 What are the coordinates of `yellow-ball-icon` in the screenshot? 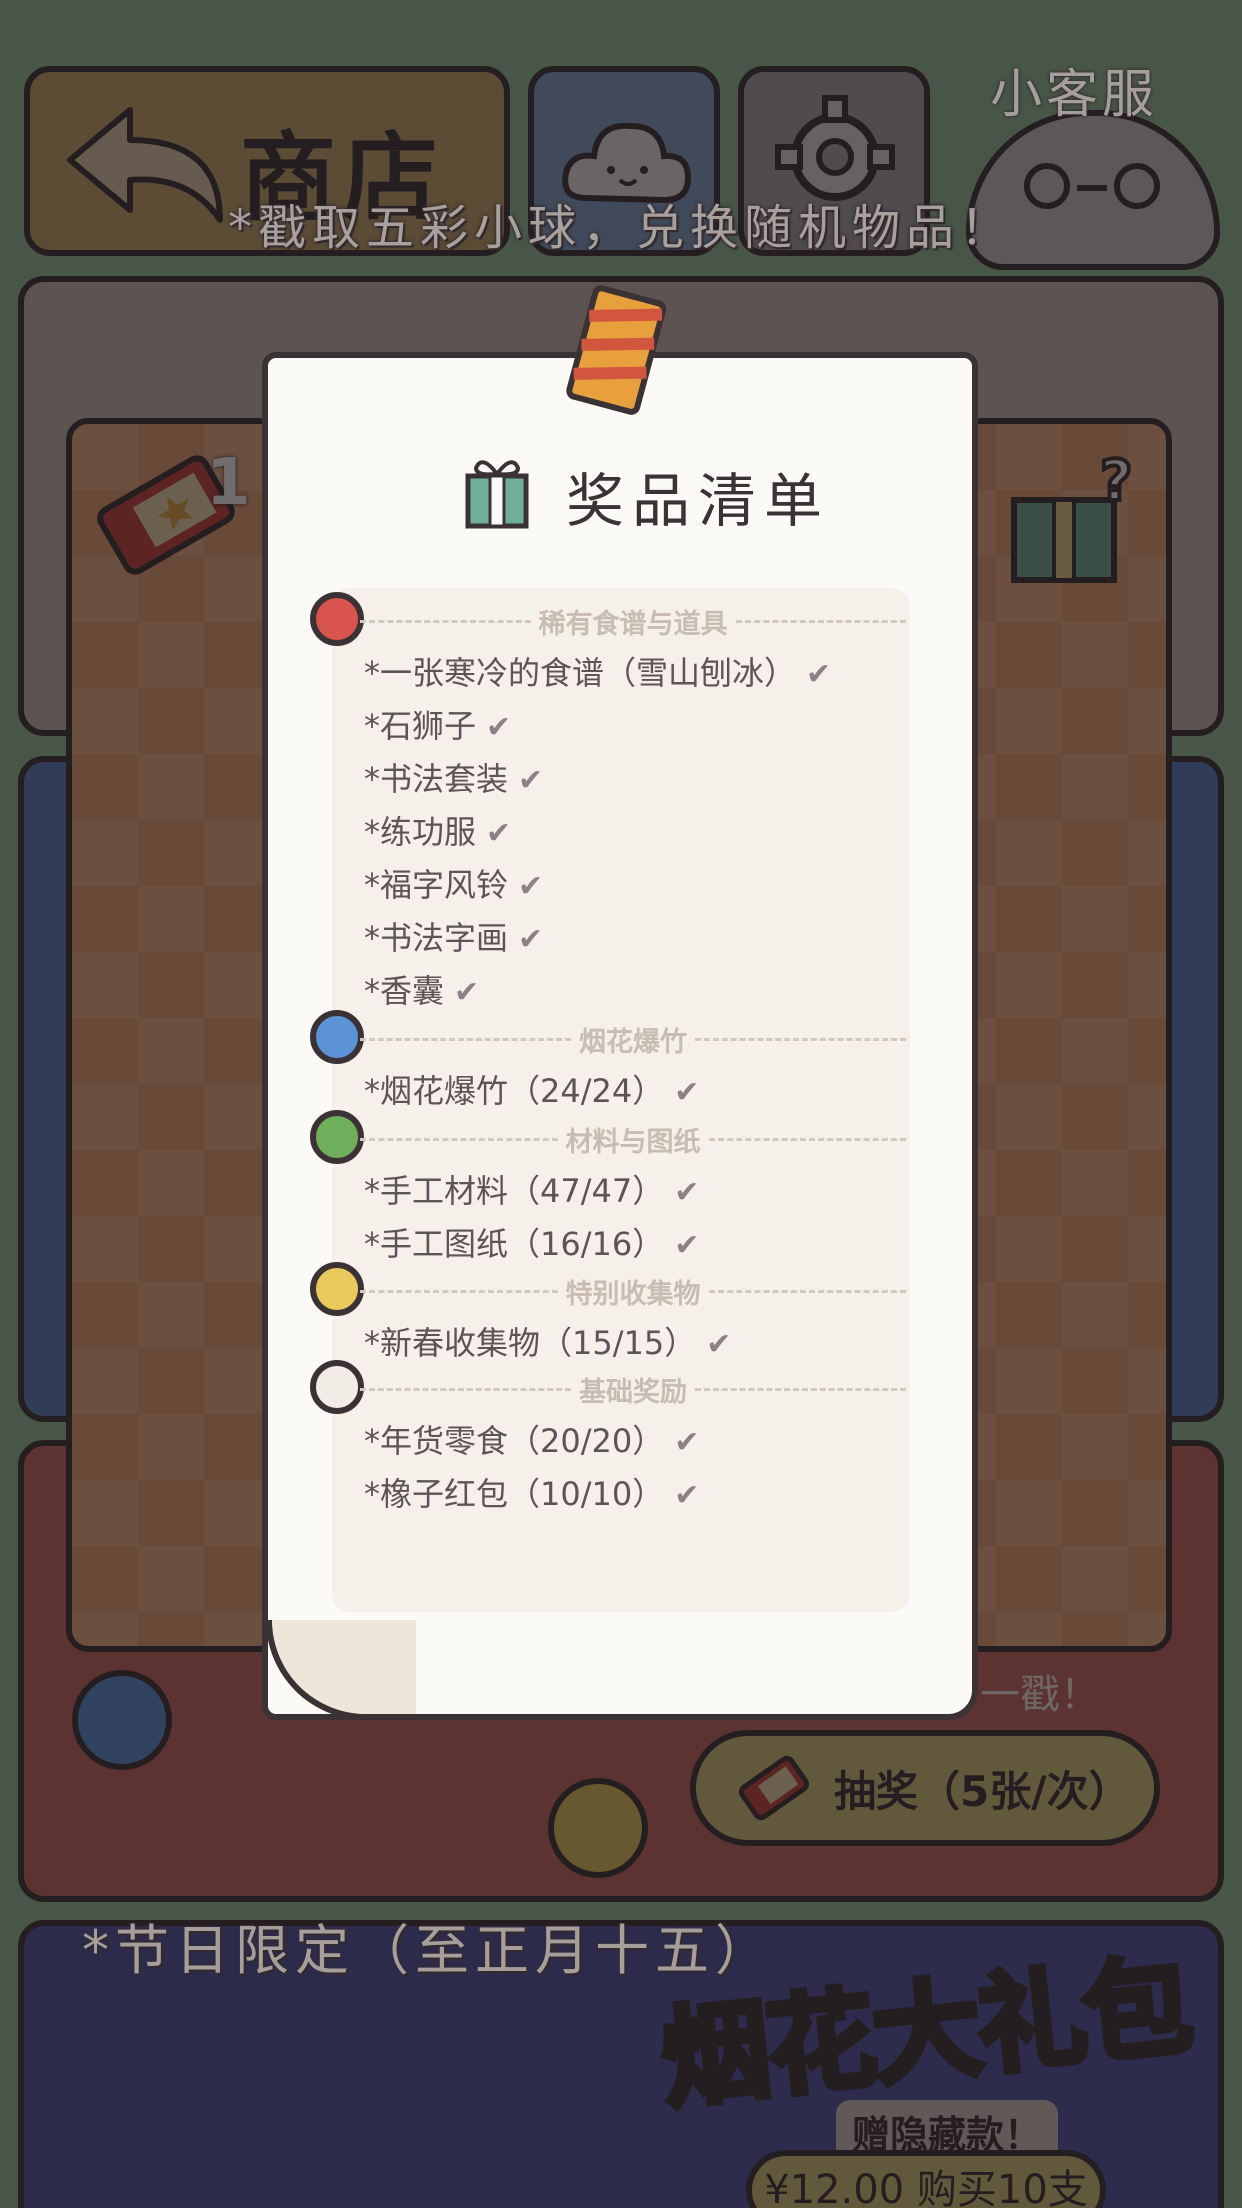 It's located at (337, 1289).